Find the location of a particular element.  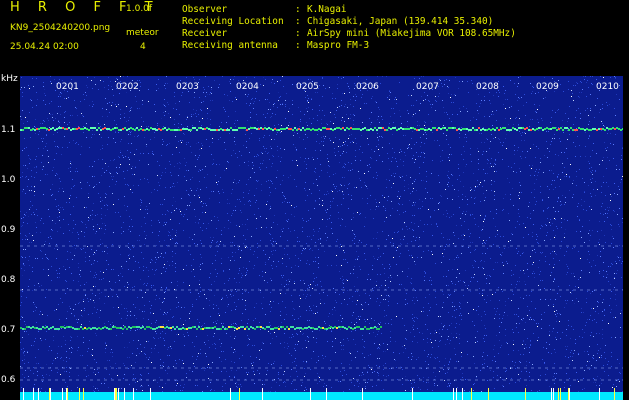

antenna-label: Receiving antenna is located at coordinates (230, 45).